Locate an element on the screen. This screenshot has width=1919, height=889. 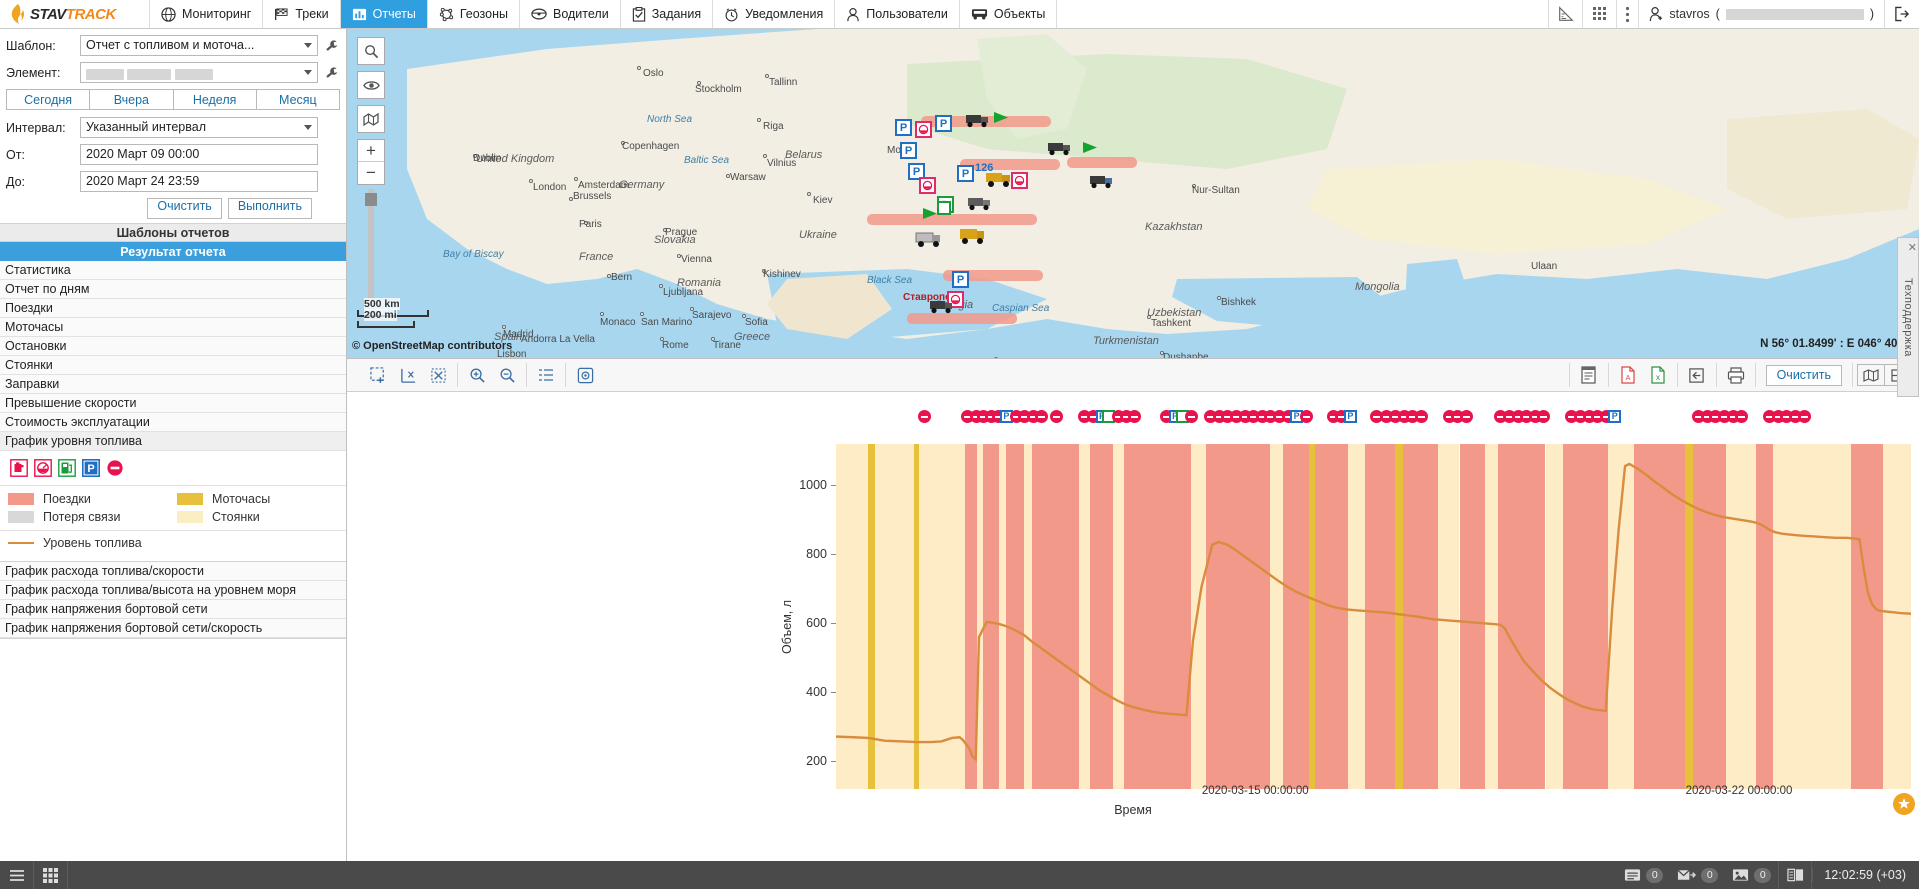
zoom-in-button: + is located at coordinates (371, 151).